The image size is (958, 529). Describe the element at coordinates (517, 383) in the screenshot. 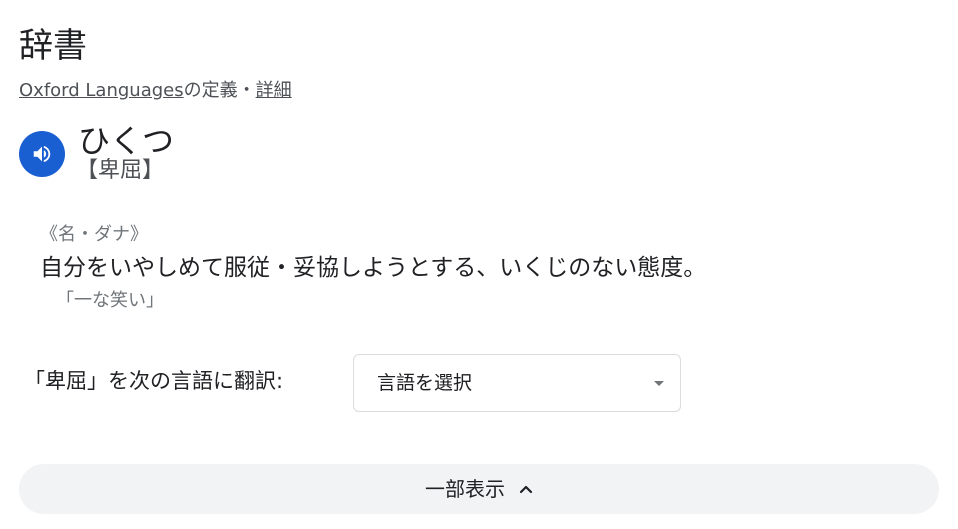

I see `language-select: 言語を選択` at that location.